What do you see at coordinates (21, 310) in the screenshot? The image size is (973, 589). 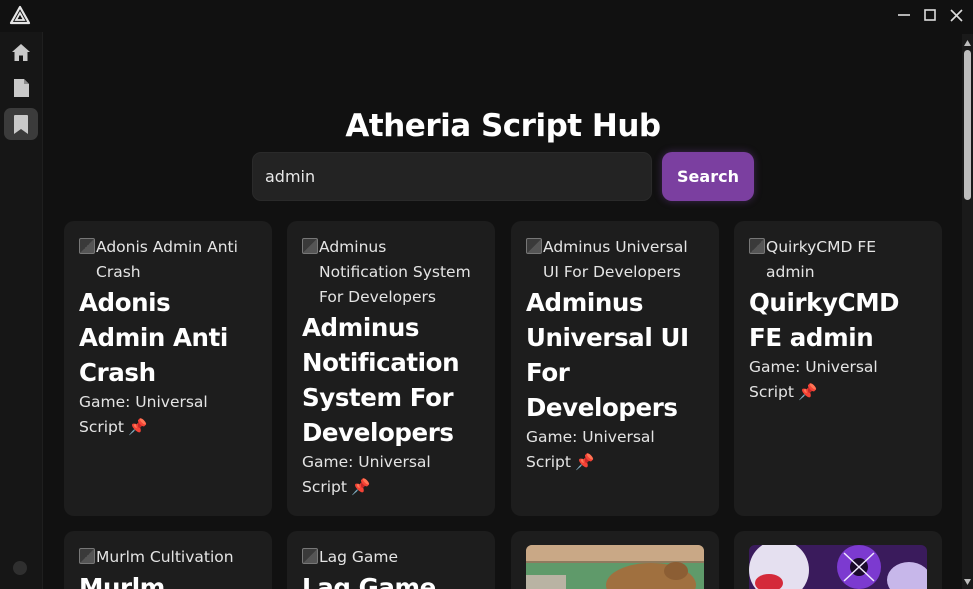 I see `sidebar` at bounding box center [21, 310].